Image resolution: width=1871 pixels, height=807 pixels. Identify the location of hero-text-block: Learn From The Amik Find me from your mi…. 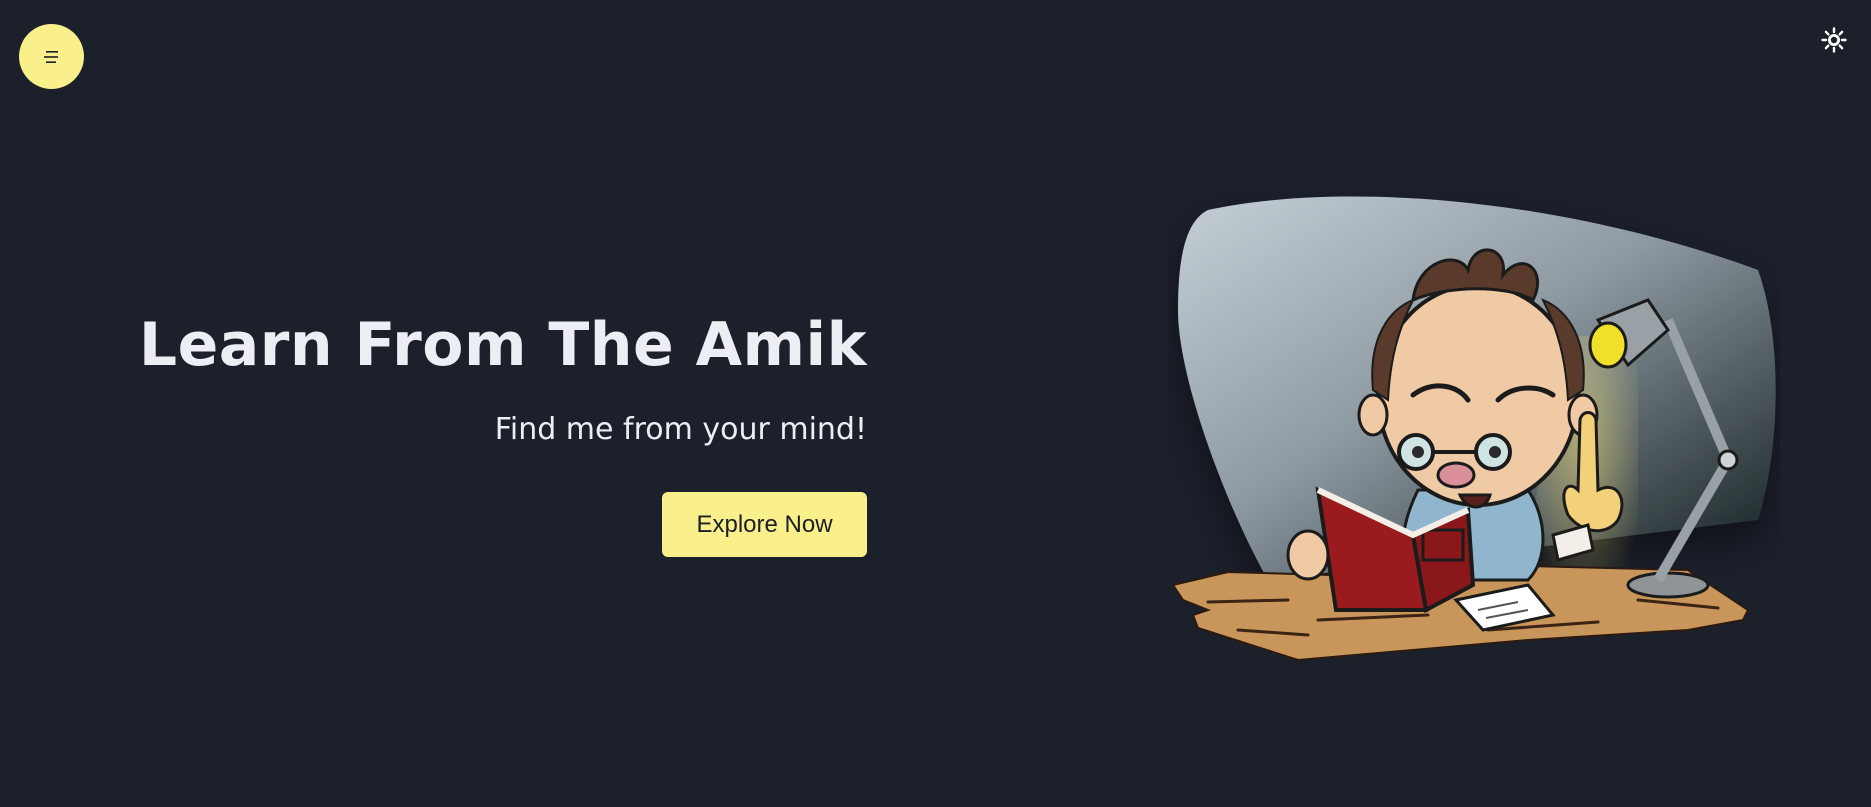
(503, 431).